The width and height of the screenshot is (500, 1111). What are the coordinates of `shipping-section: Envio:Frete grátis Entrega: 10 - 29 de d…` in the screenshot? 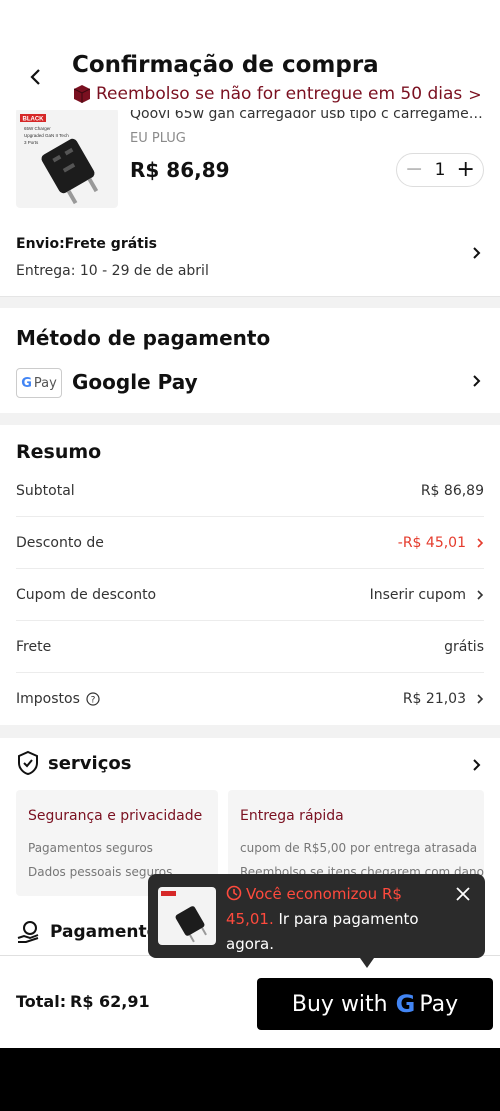 It's located at (250, 263).